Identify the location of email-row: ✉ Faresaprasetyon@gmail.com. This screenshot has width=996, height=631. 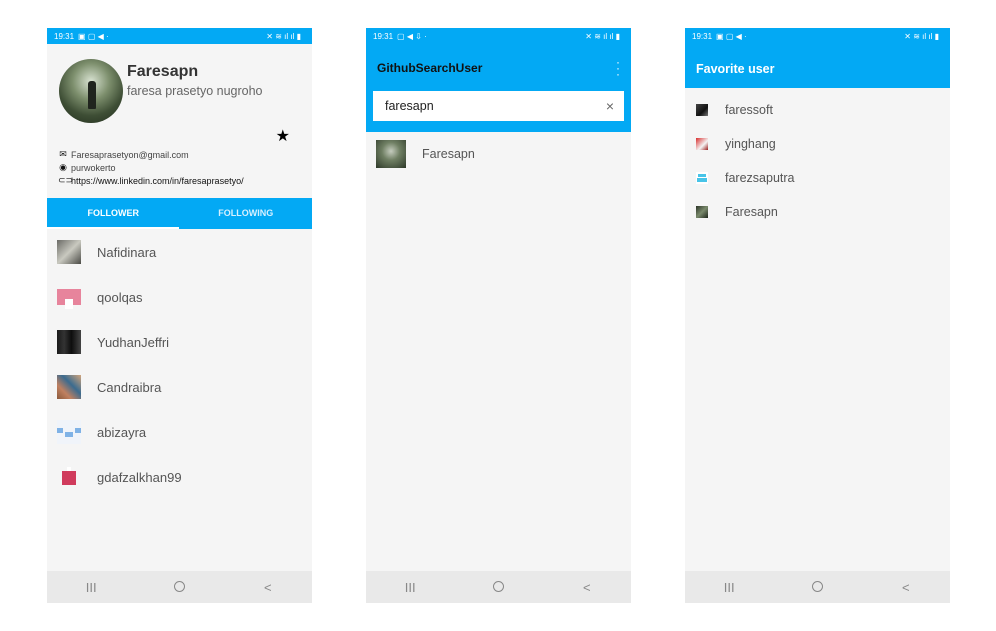
(123, 154).